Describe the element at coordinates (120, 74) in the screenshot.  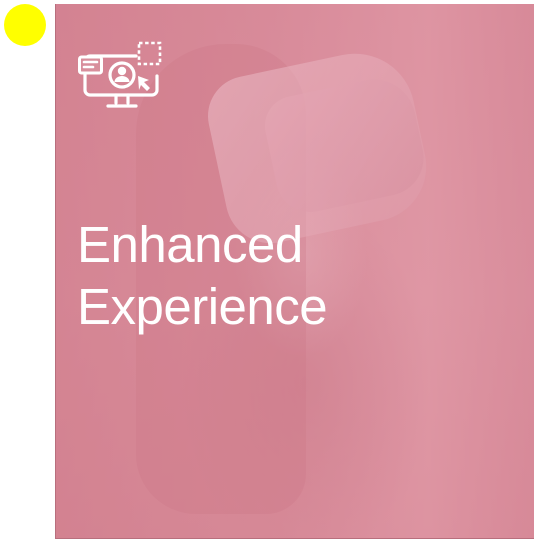
I see `monitor-user-cursor-icon` at that location.